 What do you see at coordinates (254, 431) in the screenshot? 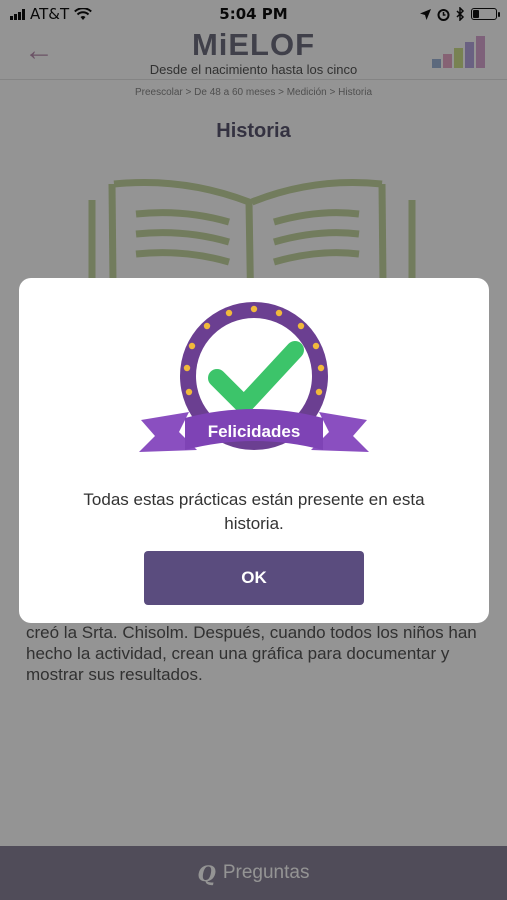
I see `badge-label: Felicidades` at bounding box center [254, 431].